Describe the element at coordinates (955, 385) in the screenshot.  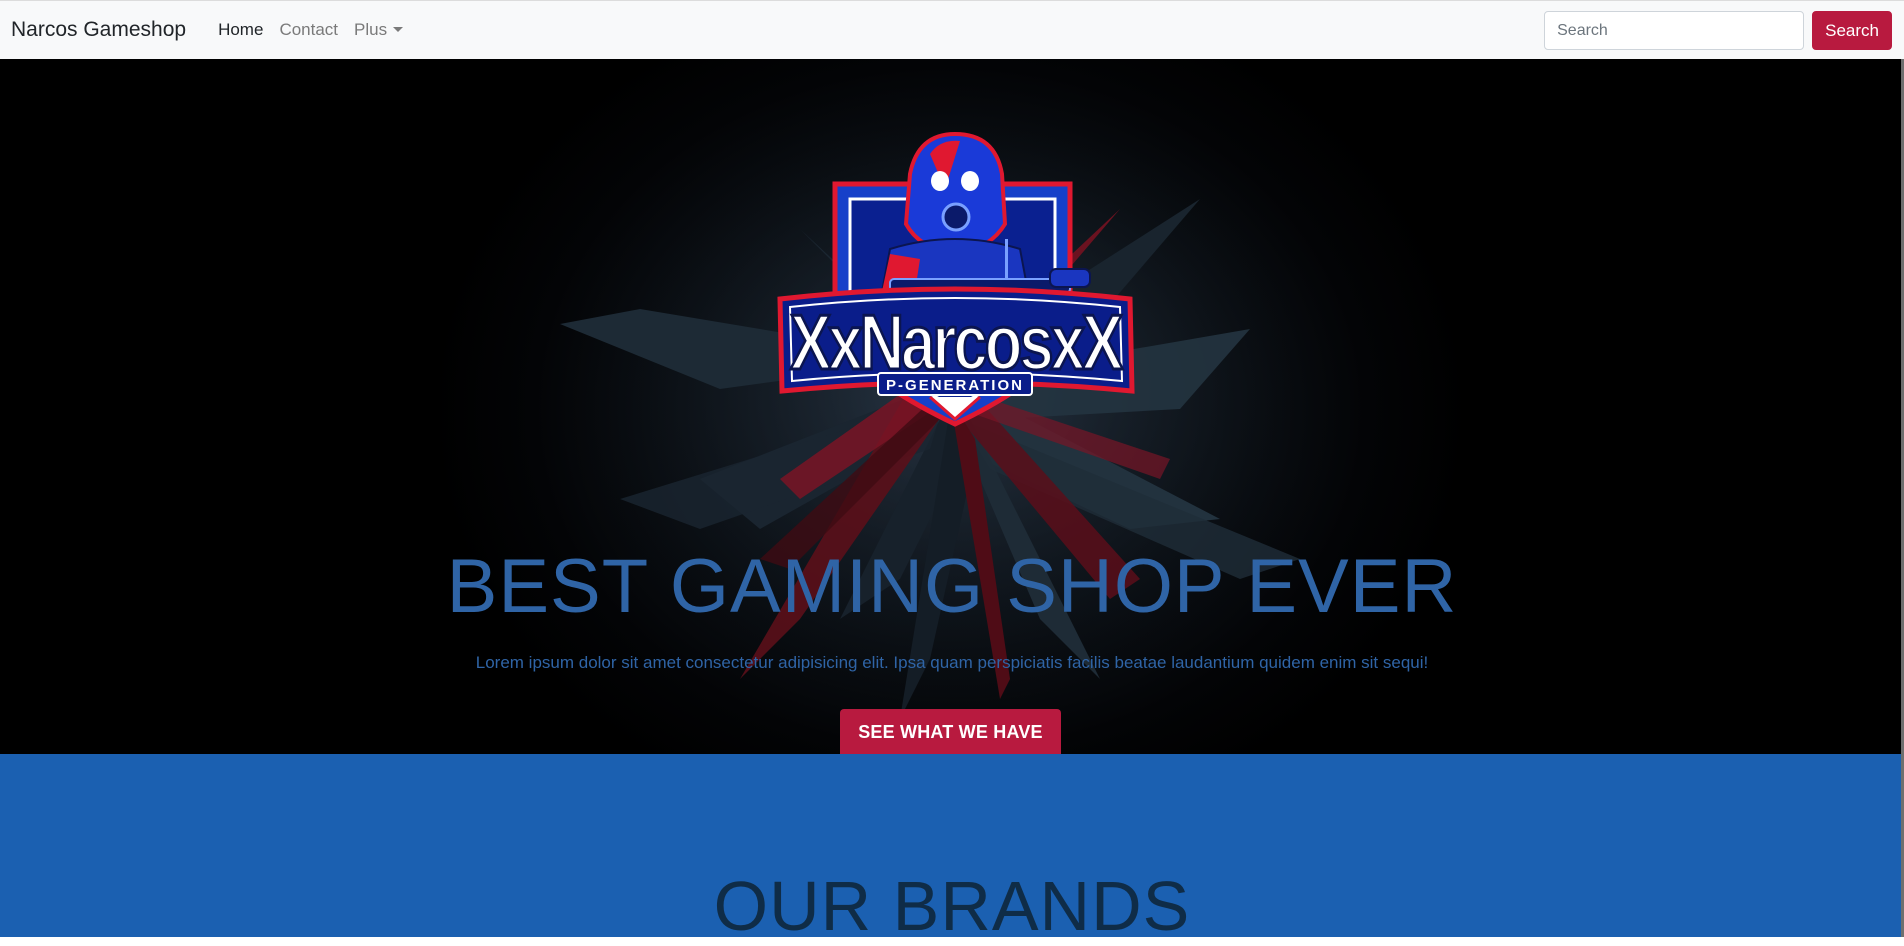
I see `svg-text: P-GENERATION` at that location.